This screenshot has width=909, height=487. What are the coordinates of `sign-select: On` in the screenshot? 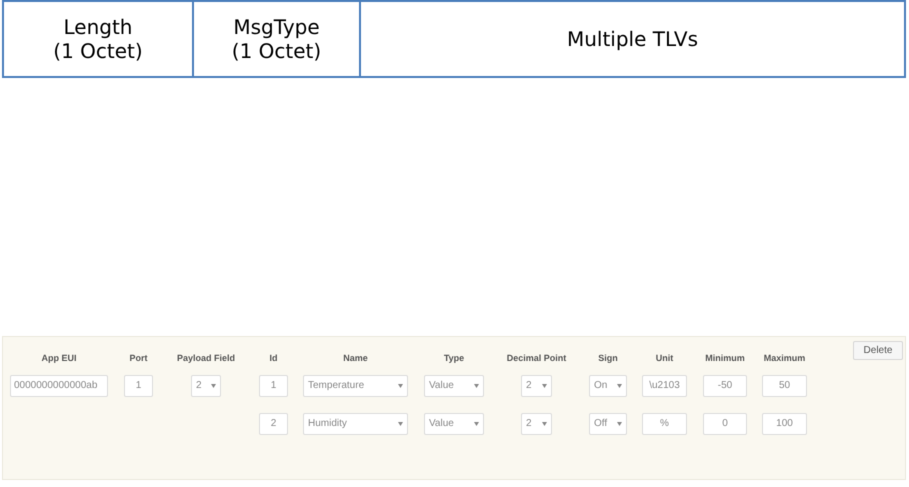 It's located at (608, 385).